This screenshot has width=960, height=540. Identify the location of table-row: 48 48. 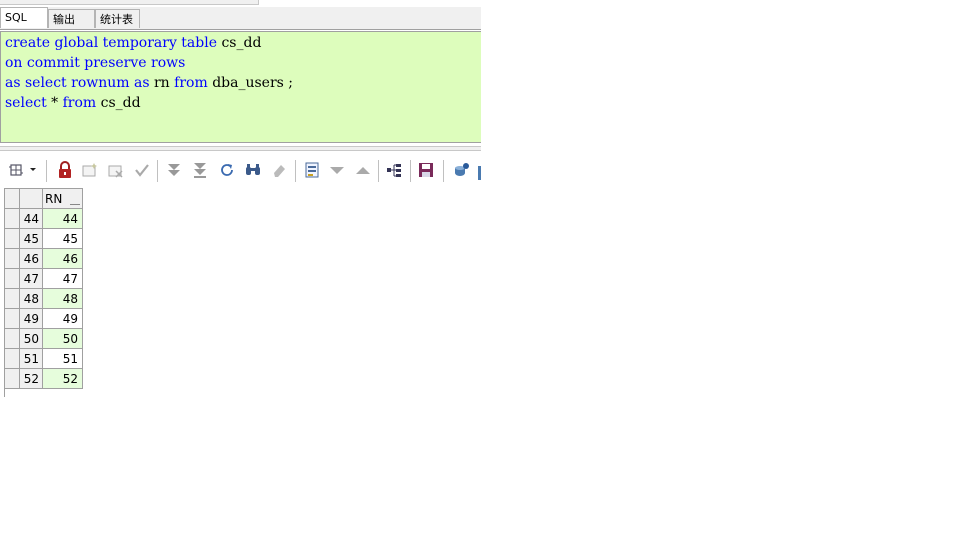
(43, 298).